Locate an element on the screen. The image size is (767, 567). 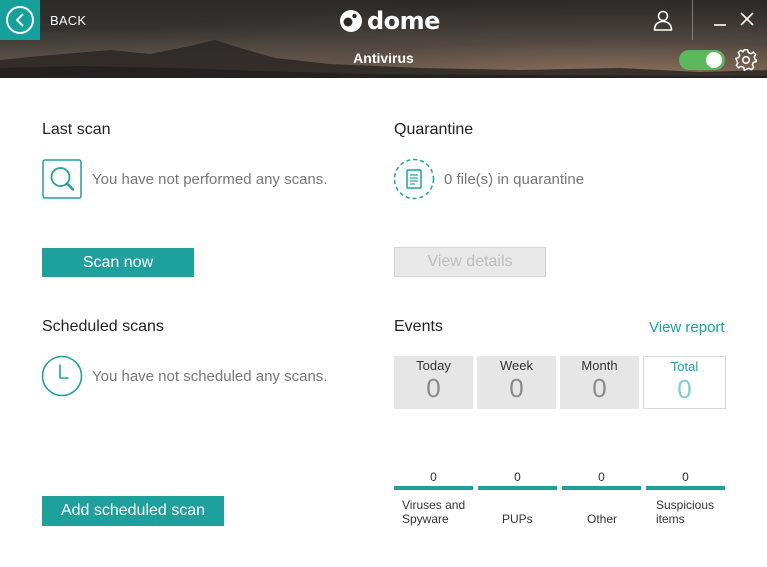
events-tab-label: Week is located at coordinates (516, 365).